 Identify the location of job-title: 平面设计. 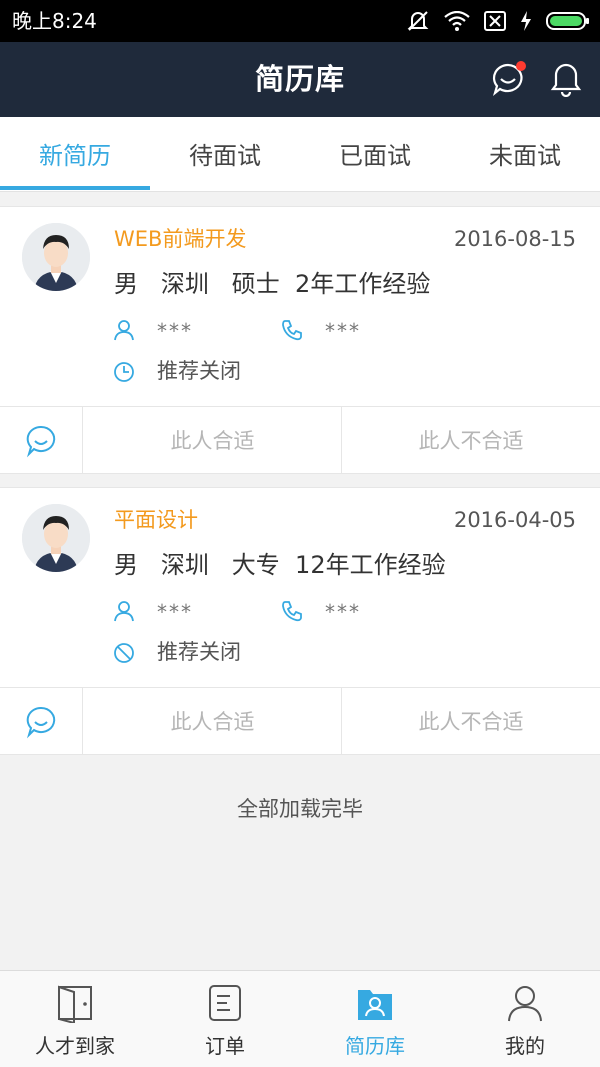
(156, 520).